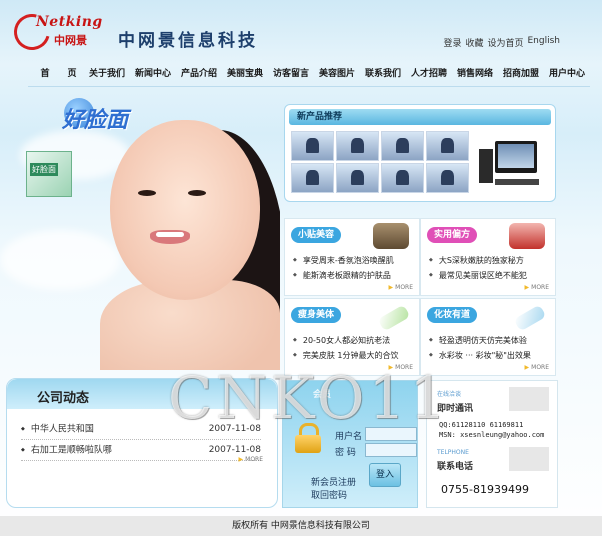 The height and width of the screenshot is (536, 602). I want to click on category-remedies: 实用偏方 大S深秋嫩肤的独家秘方 最常见美丽误区绝不能犯 MORE, so click(488, 257).